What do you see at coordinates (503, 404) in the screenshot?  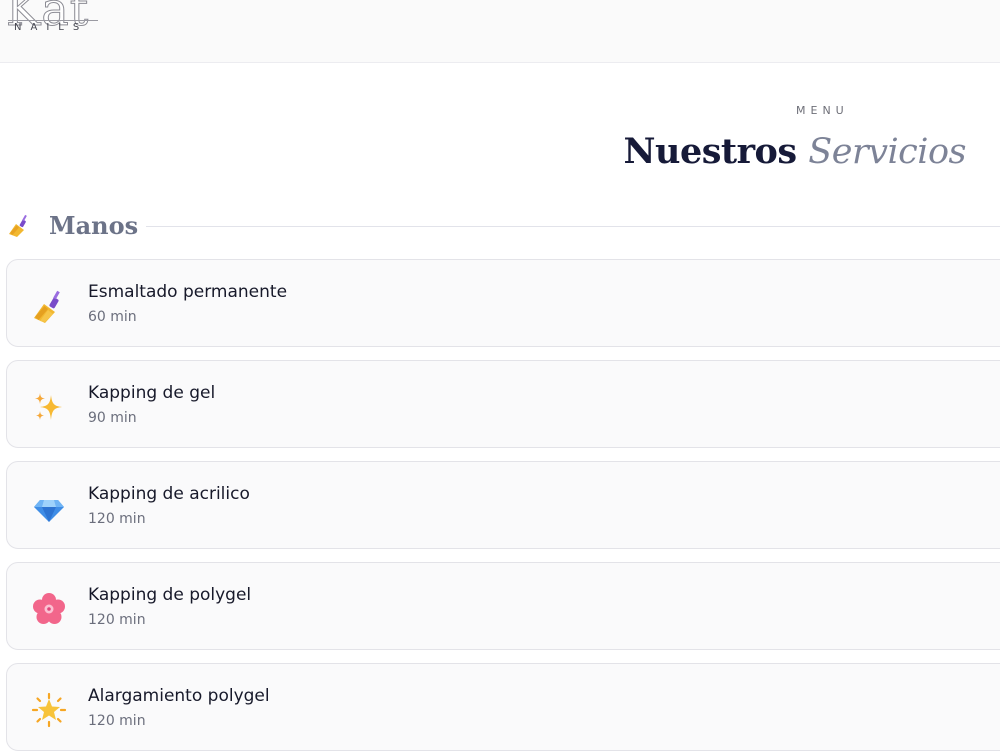 I see `service-card: Kapping de gel 90 min` at bounding box center [503, 404].